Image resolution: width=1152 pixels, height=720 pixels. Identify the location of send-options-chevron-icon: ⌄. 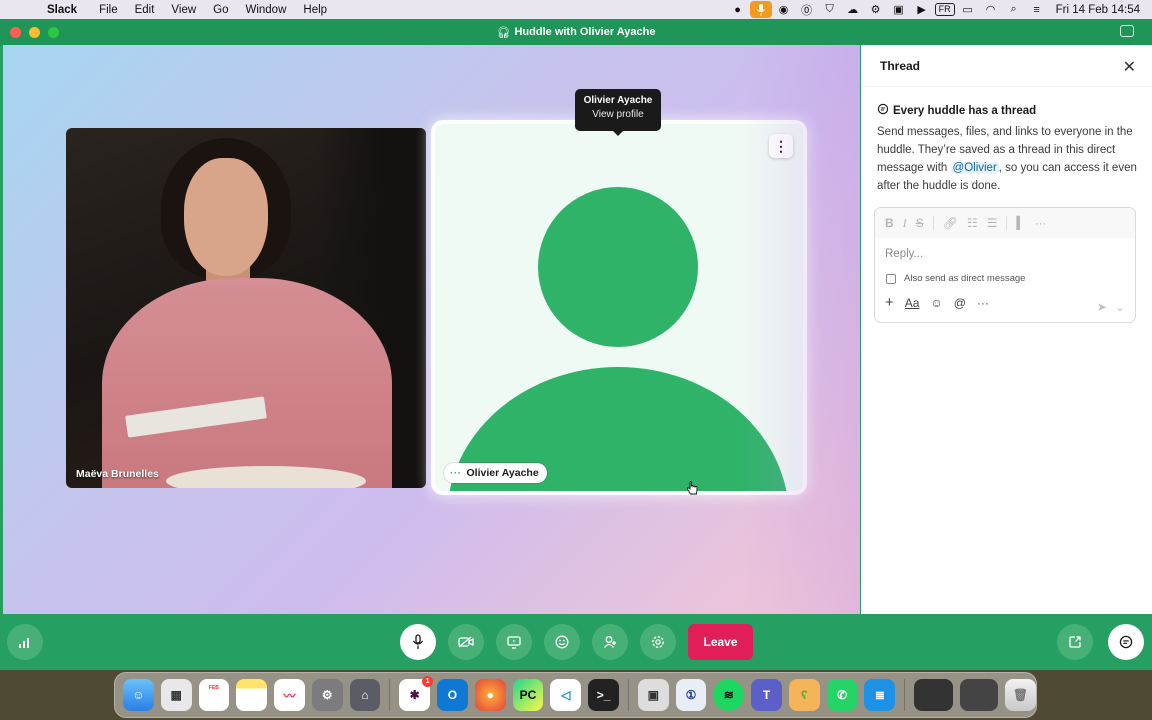
(1120, 307).